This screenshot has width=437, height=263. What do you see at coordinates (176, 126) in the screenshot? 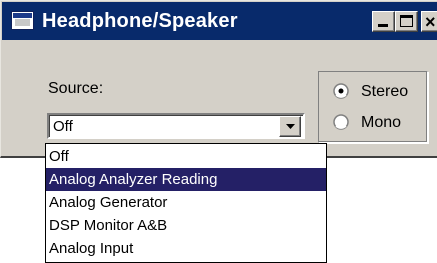
I see `source-select: Off` at bounding box center [176, 126].